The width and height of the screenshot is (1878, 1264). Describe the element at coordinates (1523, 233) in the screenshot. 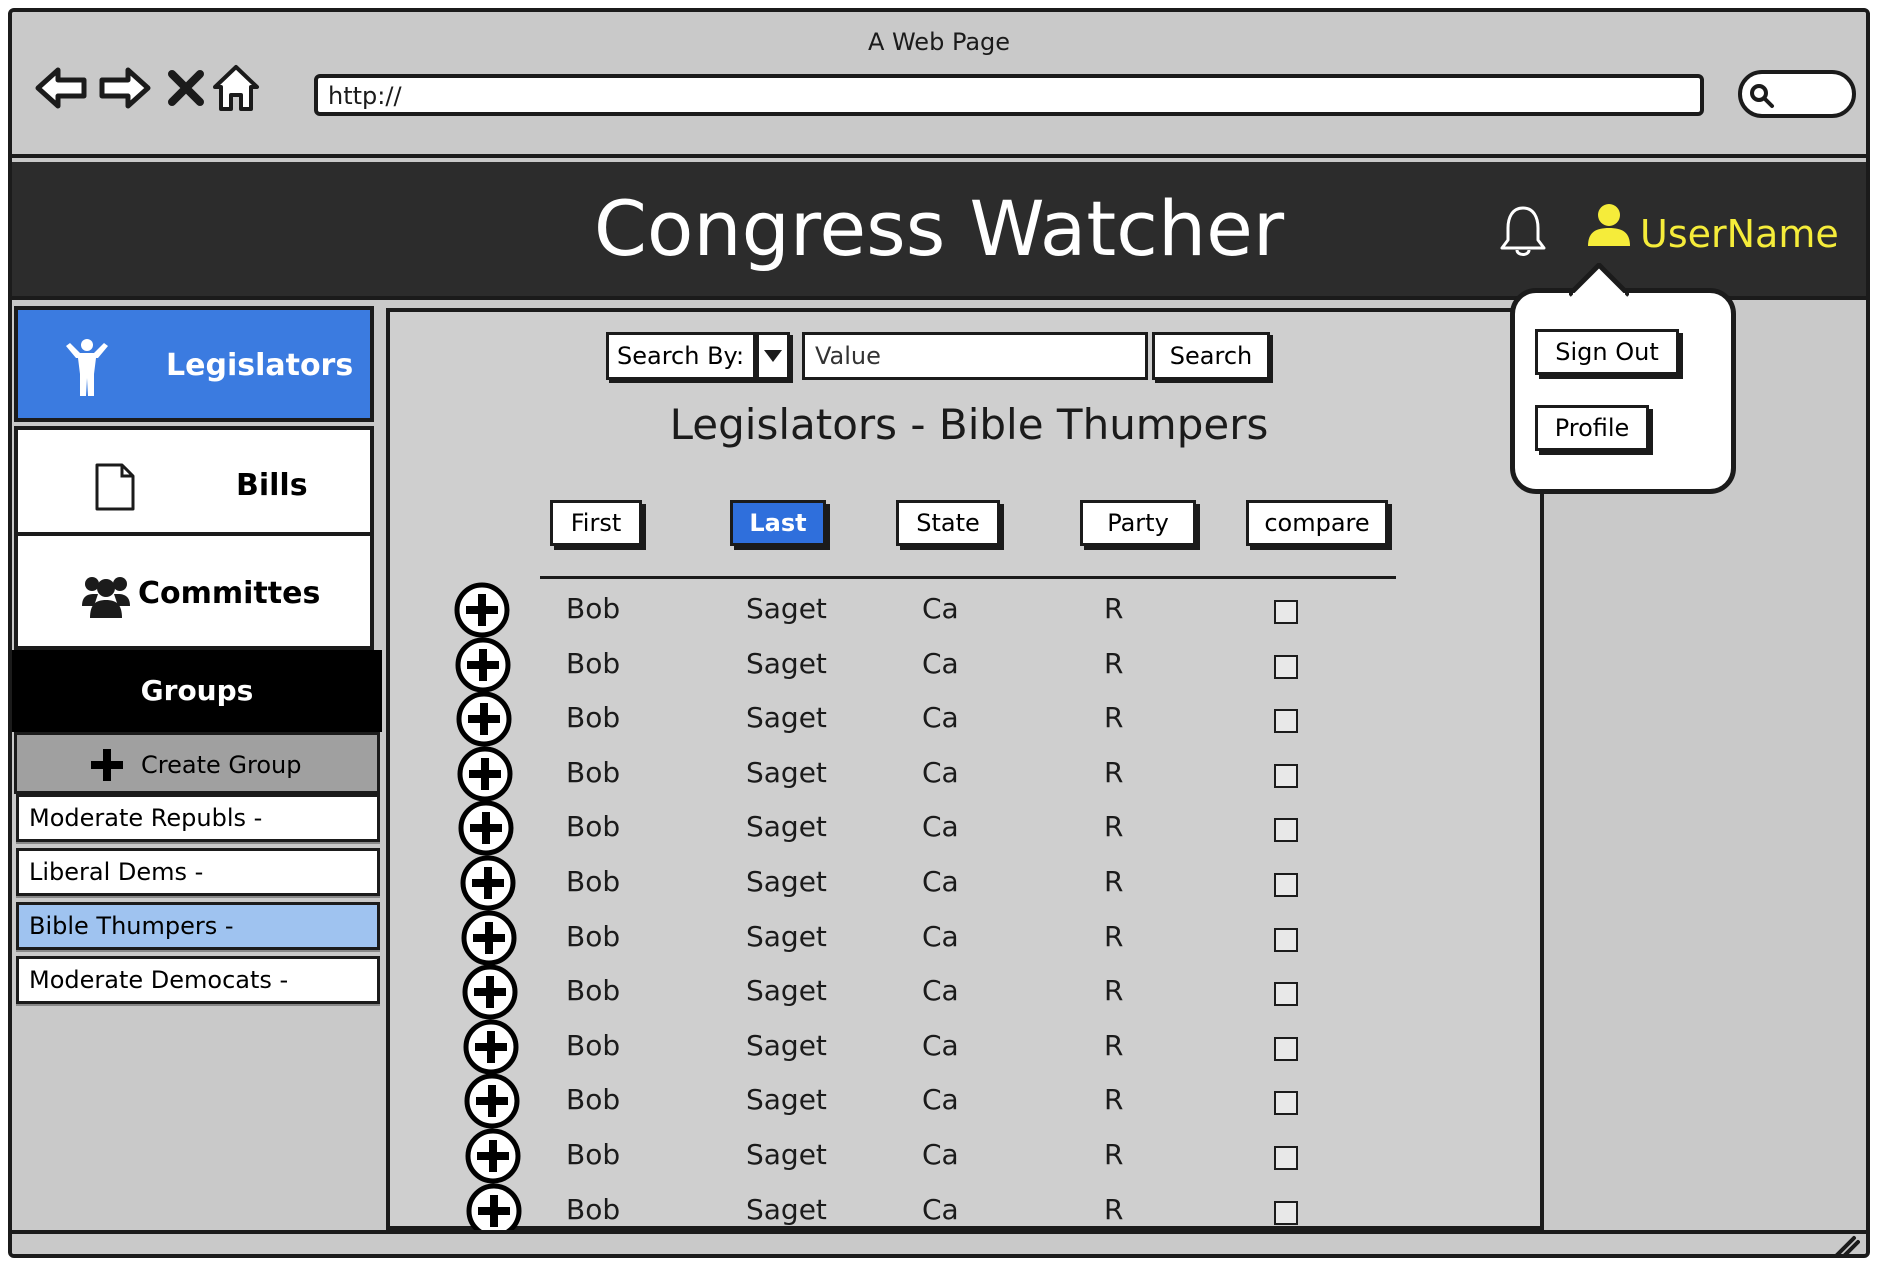

I see `bell-icon` at that location.